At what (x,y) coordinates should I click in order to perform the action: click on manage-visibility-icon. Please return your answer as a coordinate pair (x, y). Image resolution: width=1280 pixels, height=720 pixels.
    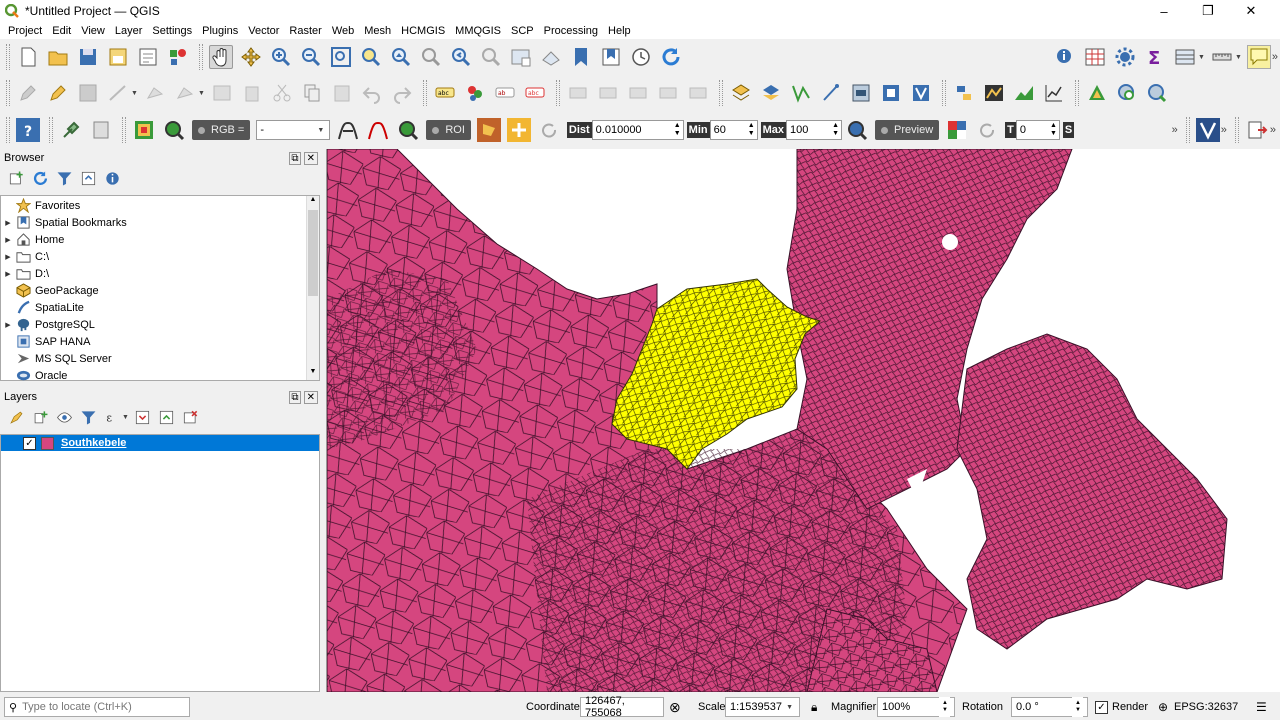
    Looking at the image, I should click on (64, 417).